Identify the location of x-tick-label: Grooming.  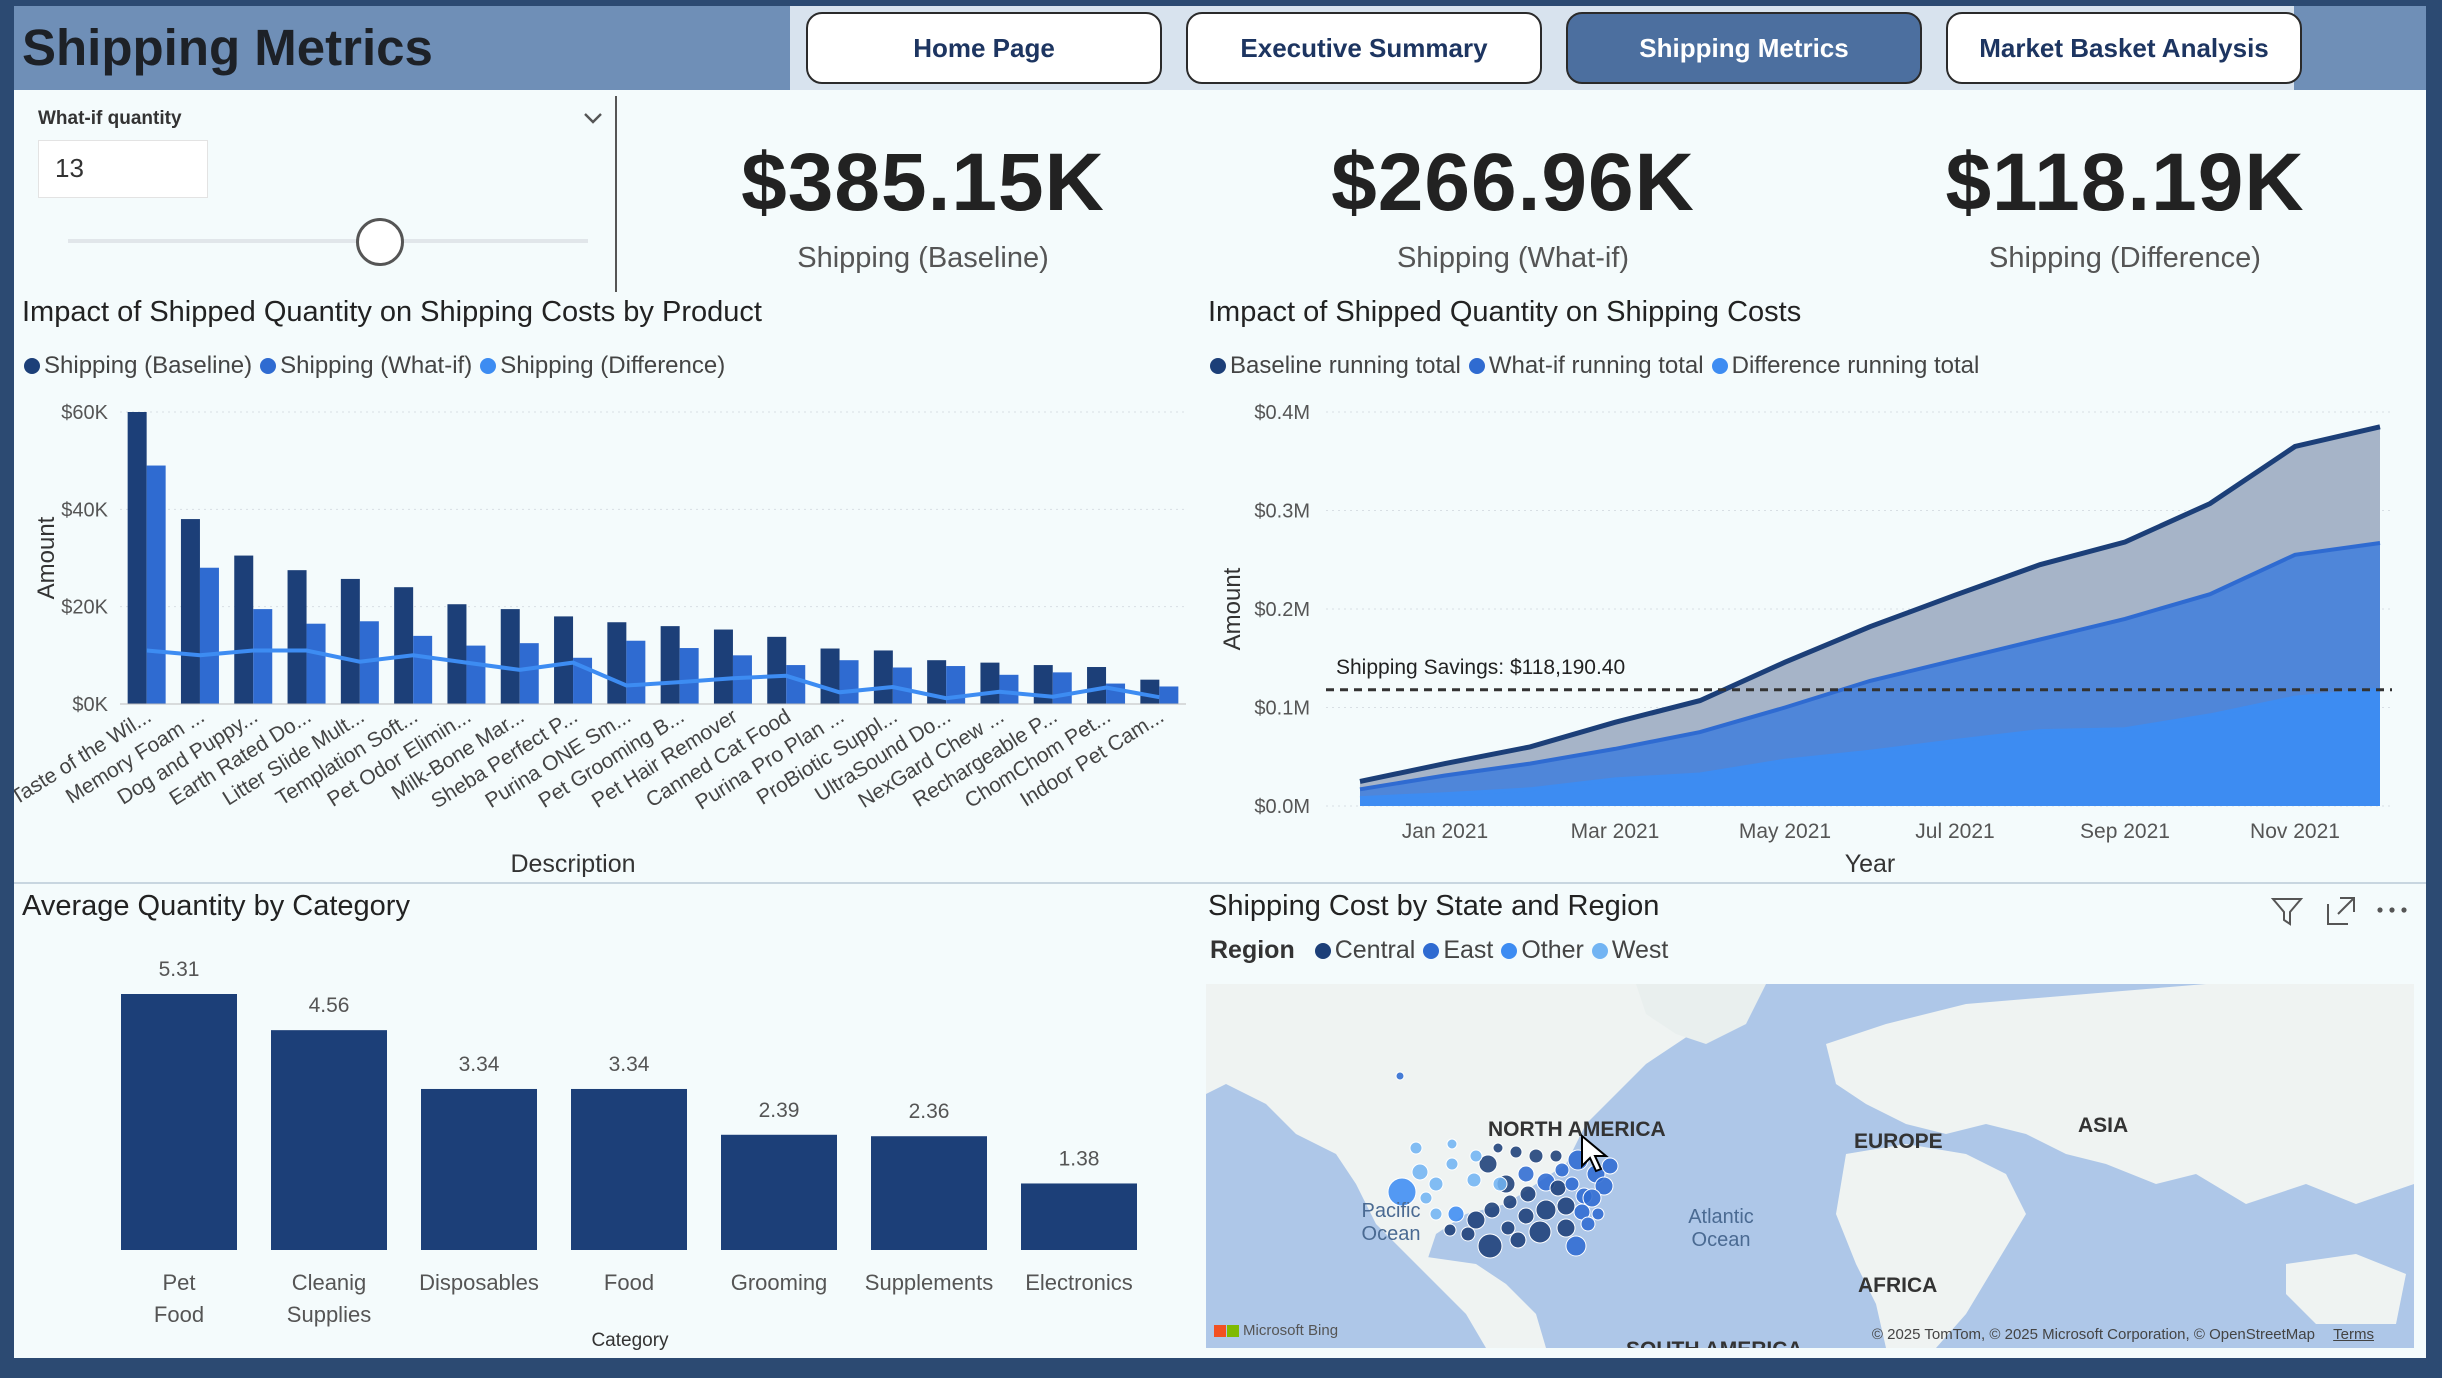
(779, 1282).